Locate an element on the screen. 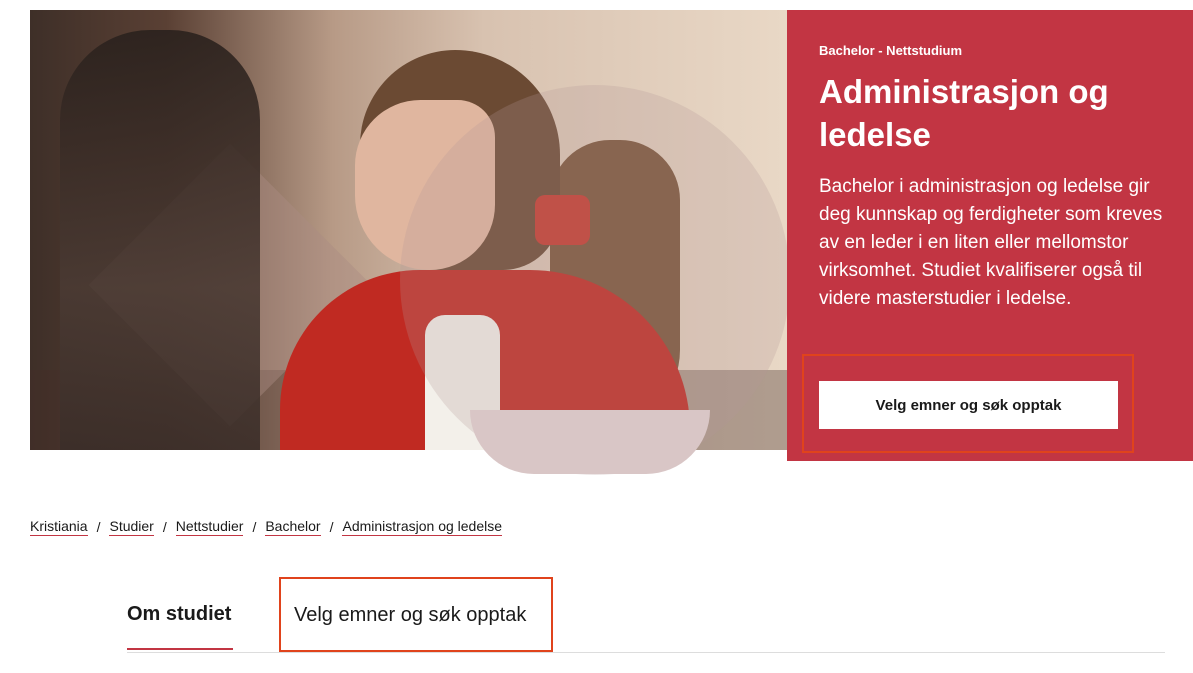 The width and height of the screenshot is (1193, 673). circle-decoration-lower is located at coordinates (590, 442).